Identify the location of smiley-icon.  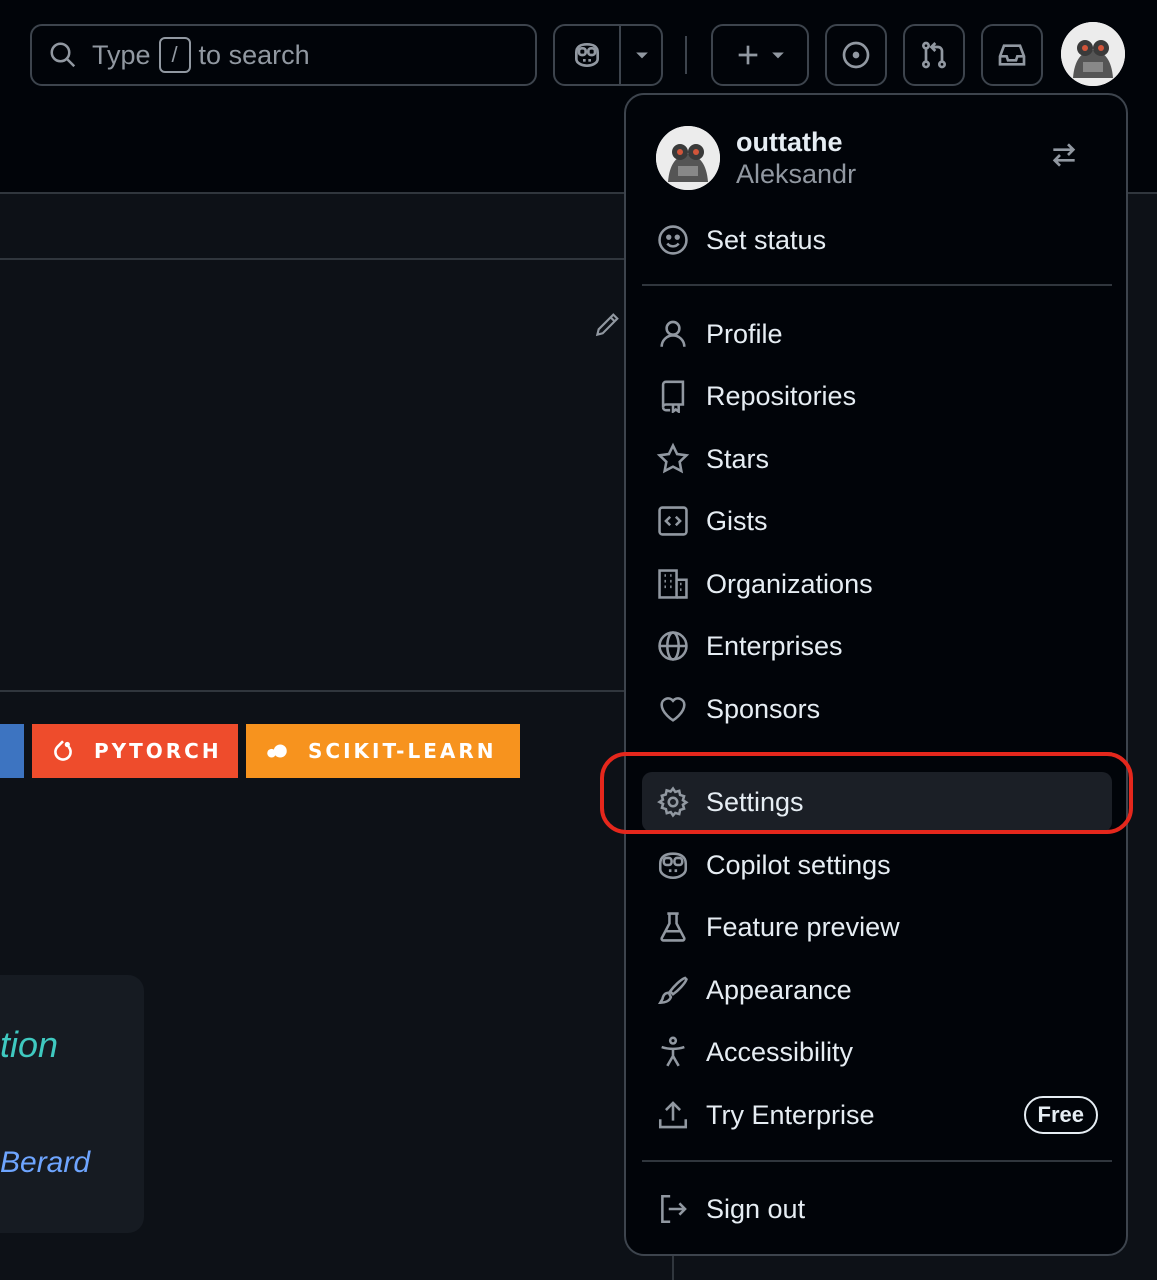
(673, 240).